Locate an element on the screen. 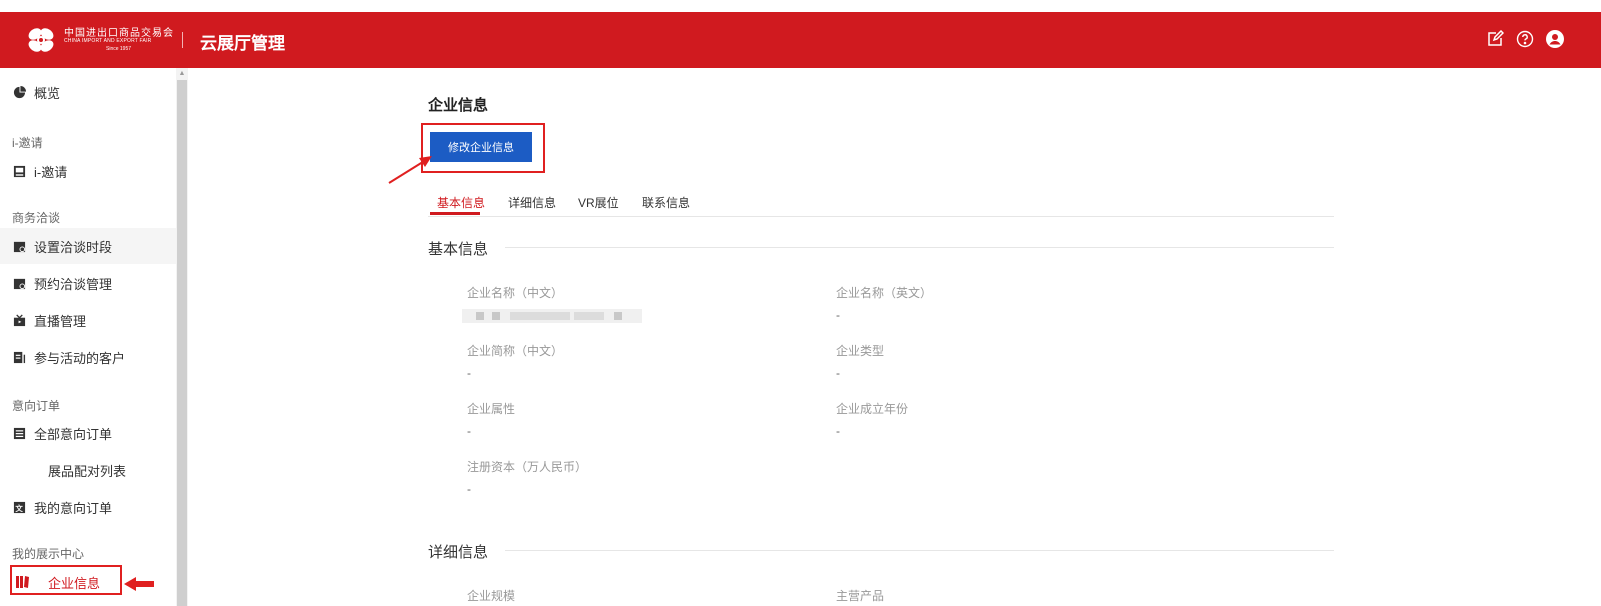 The width and height of the screenshot is (1601, 606). calendar-check-icon is located at coordinates (19, 283).